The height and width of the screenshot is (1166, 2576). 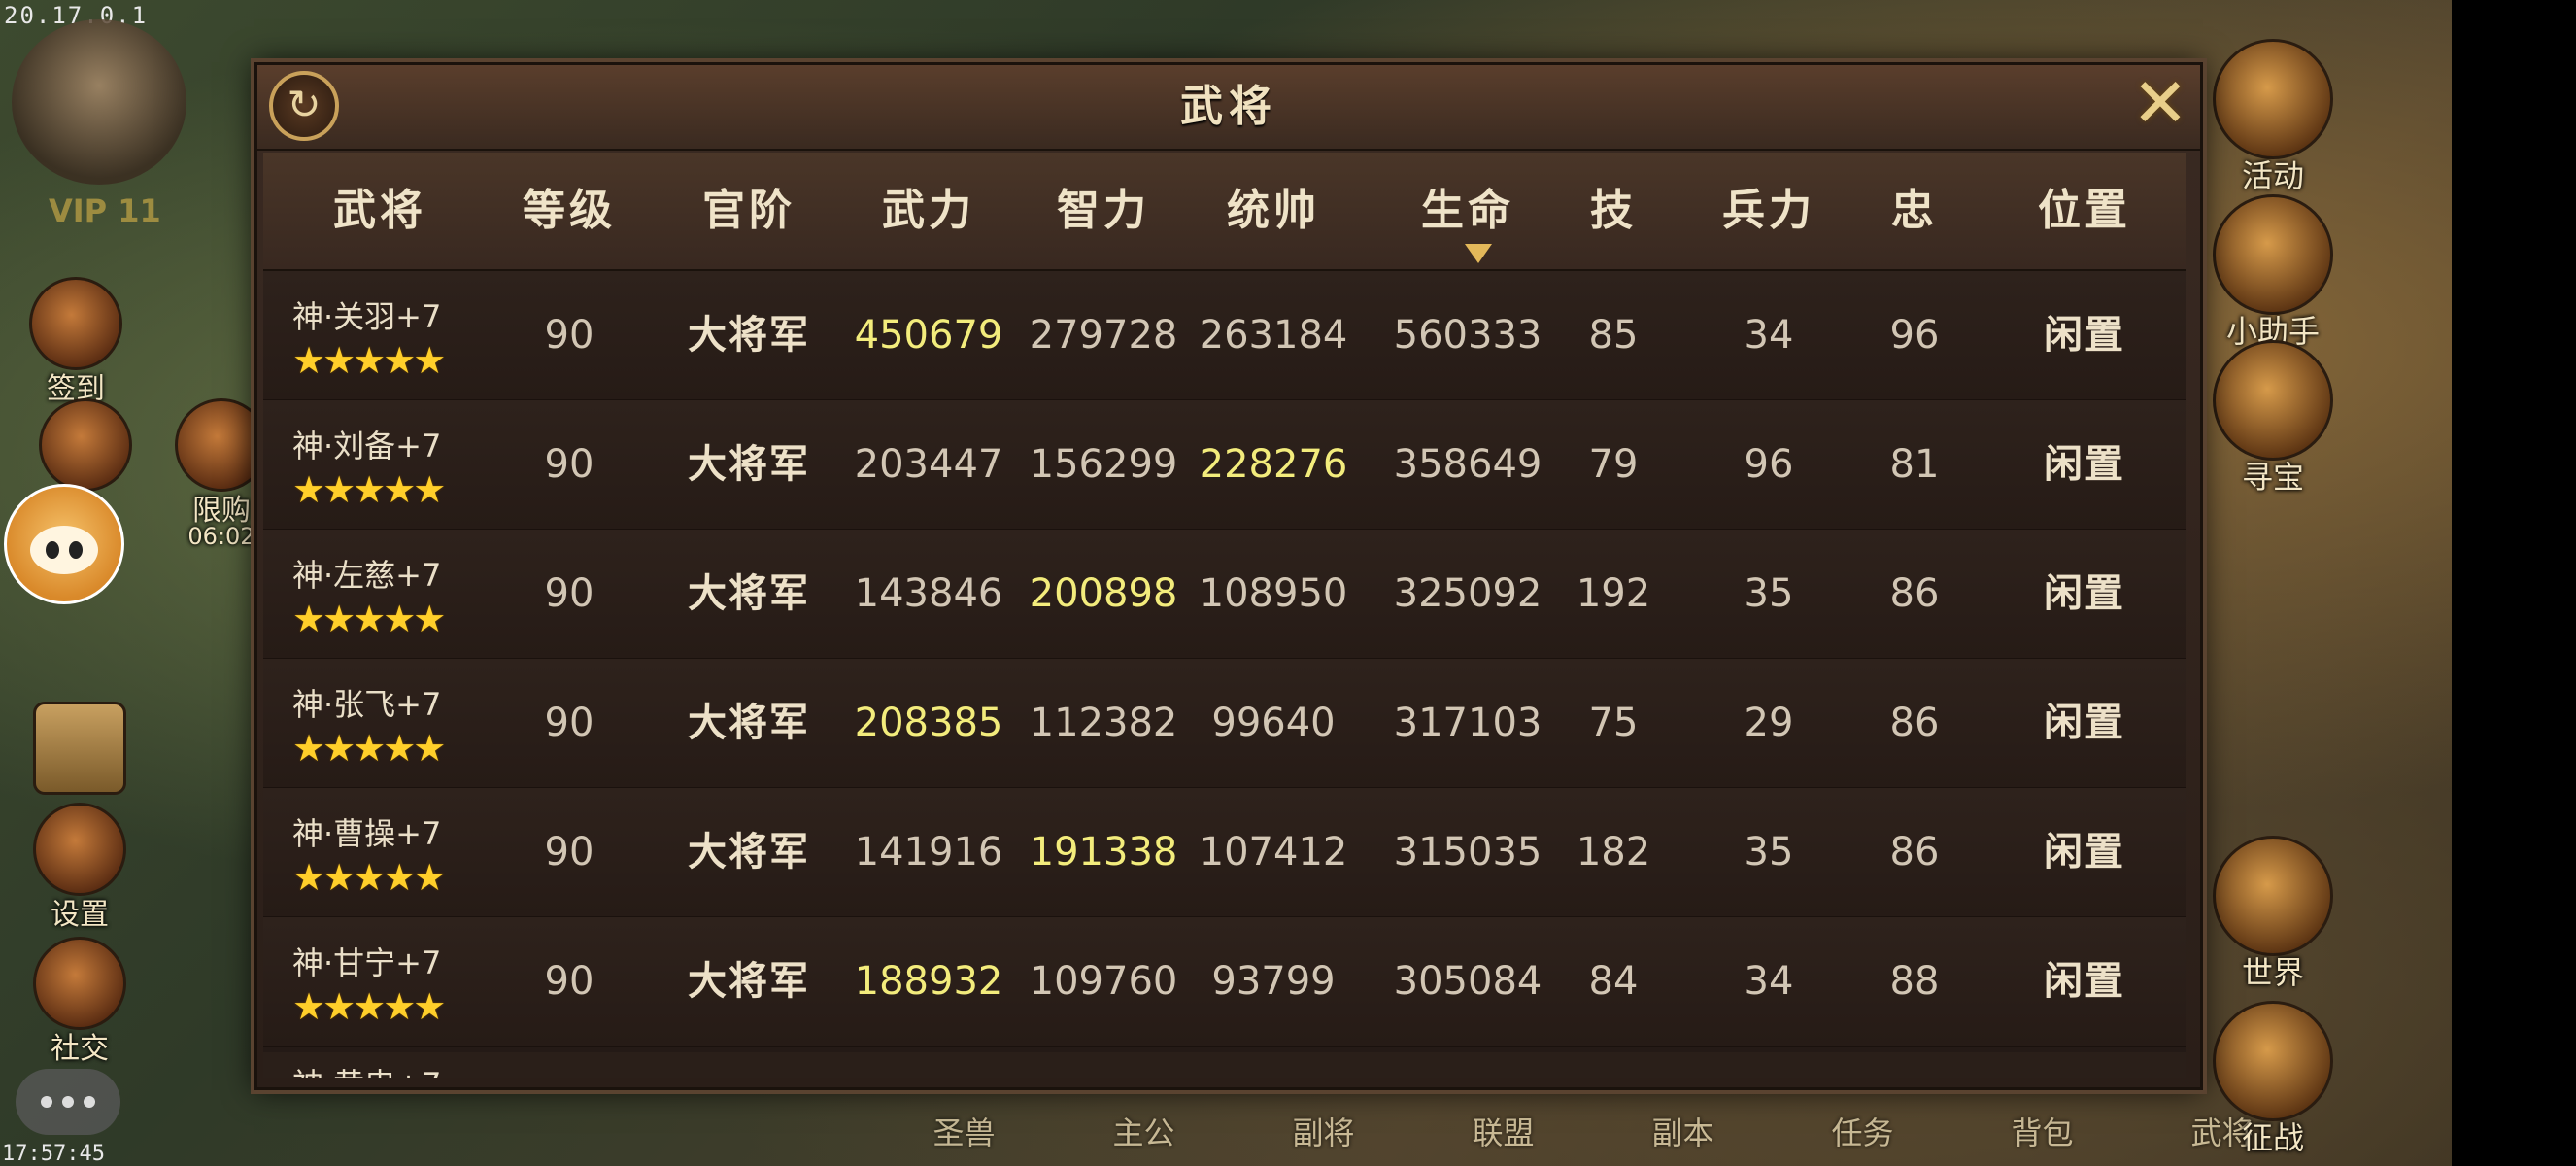 I want to click on col-general: 武将, so click(x=380, y=211).